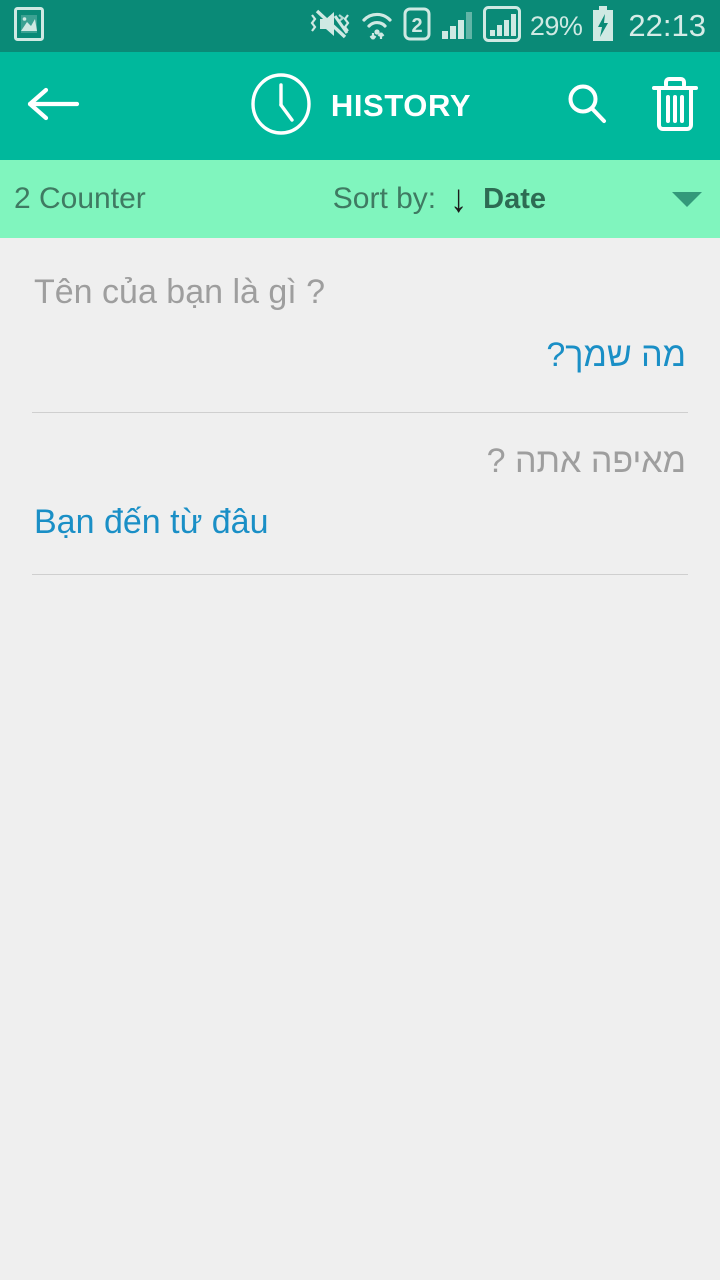 This screenshot has height=1280, width=720. I want to click on sort-bar: 2 Counter Sort by: ↓ Date, so click(360, 199).